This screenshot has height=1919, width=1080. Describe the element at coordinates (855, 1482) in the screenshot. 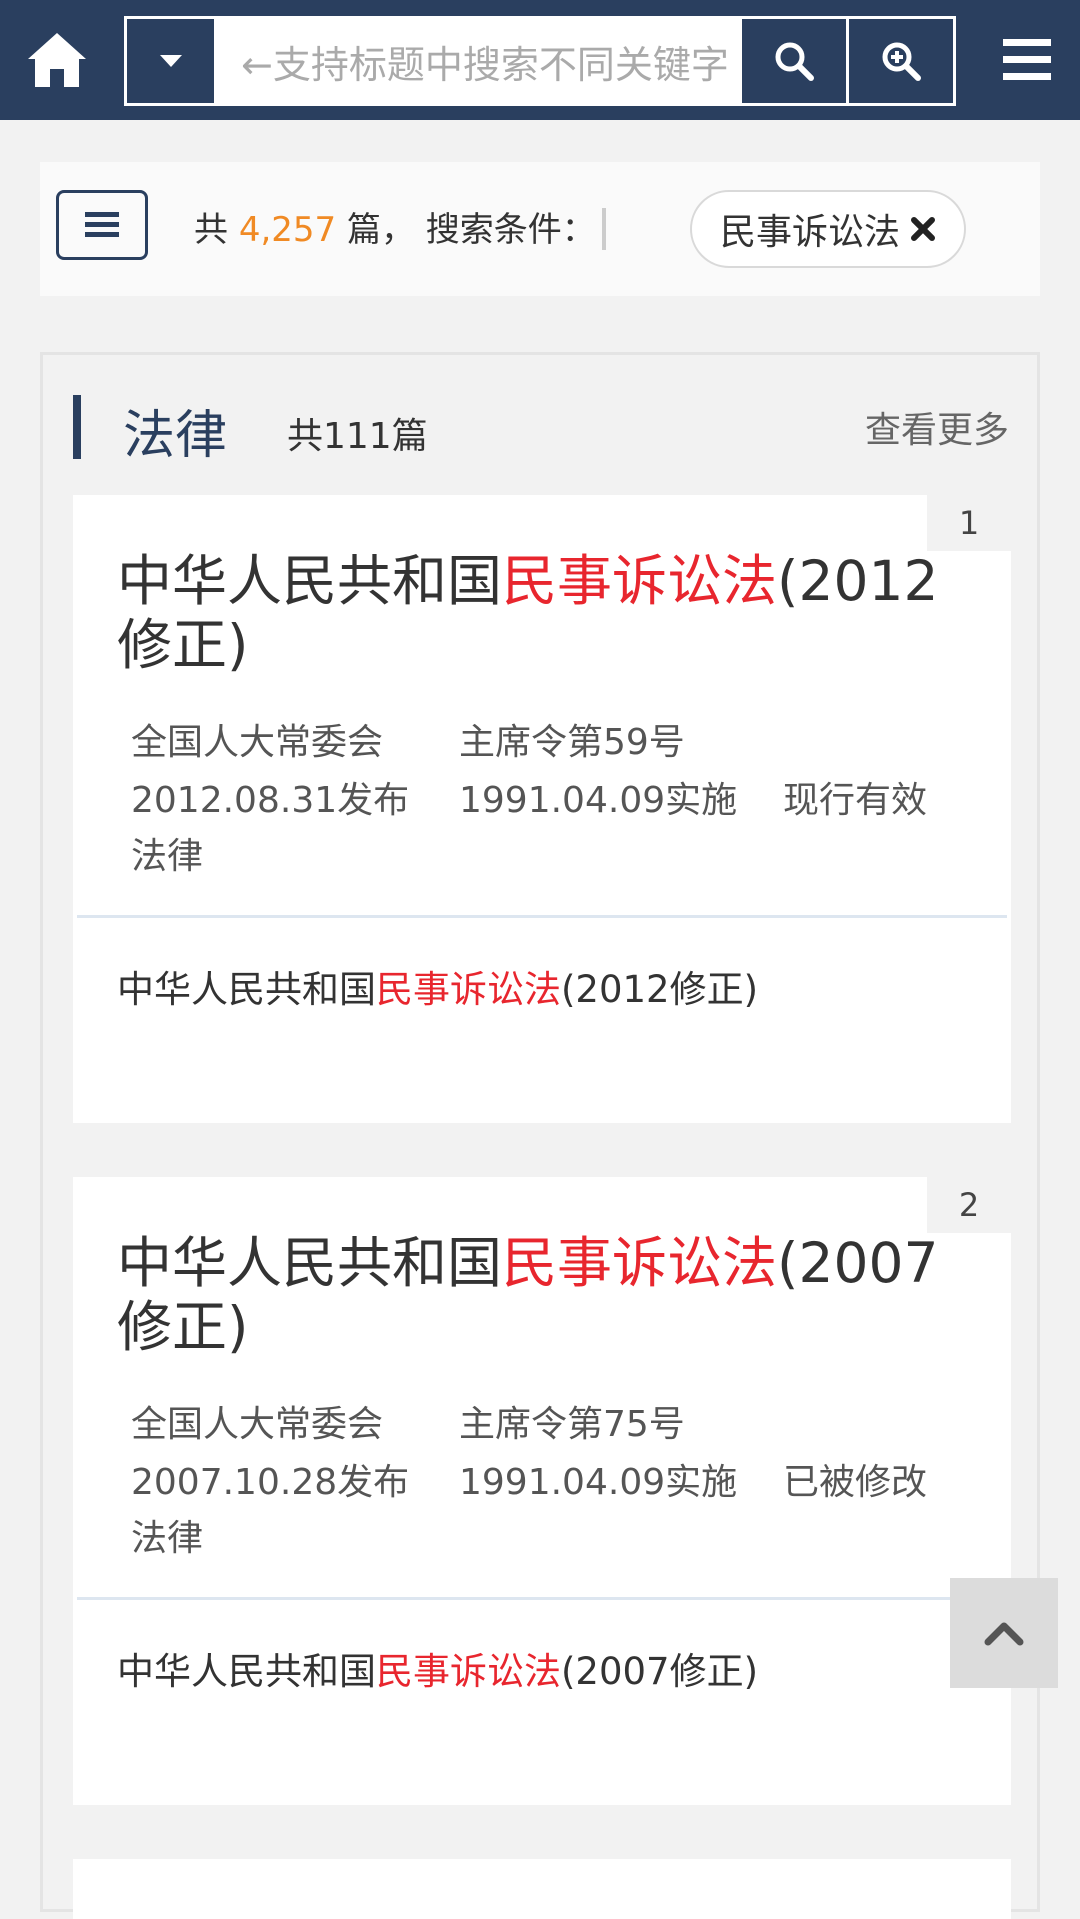

I see `validity-status: 已被修改` at that location.